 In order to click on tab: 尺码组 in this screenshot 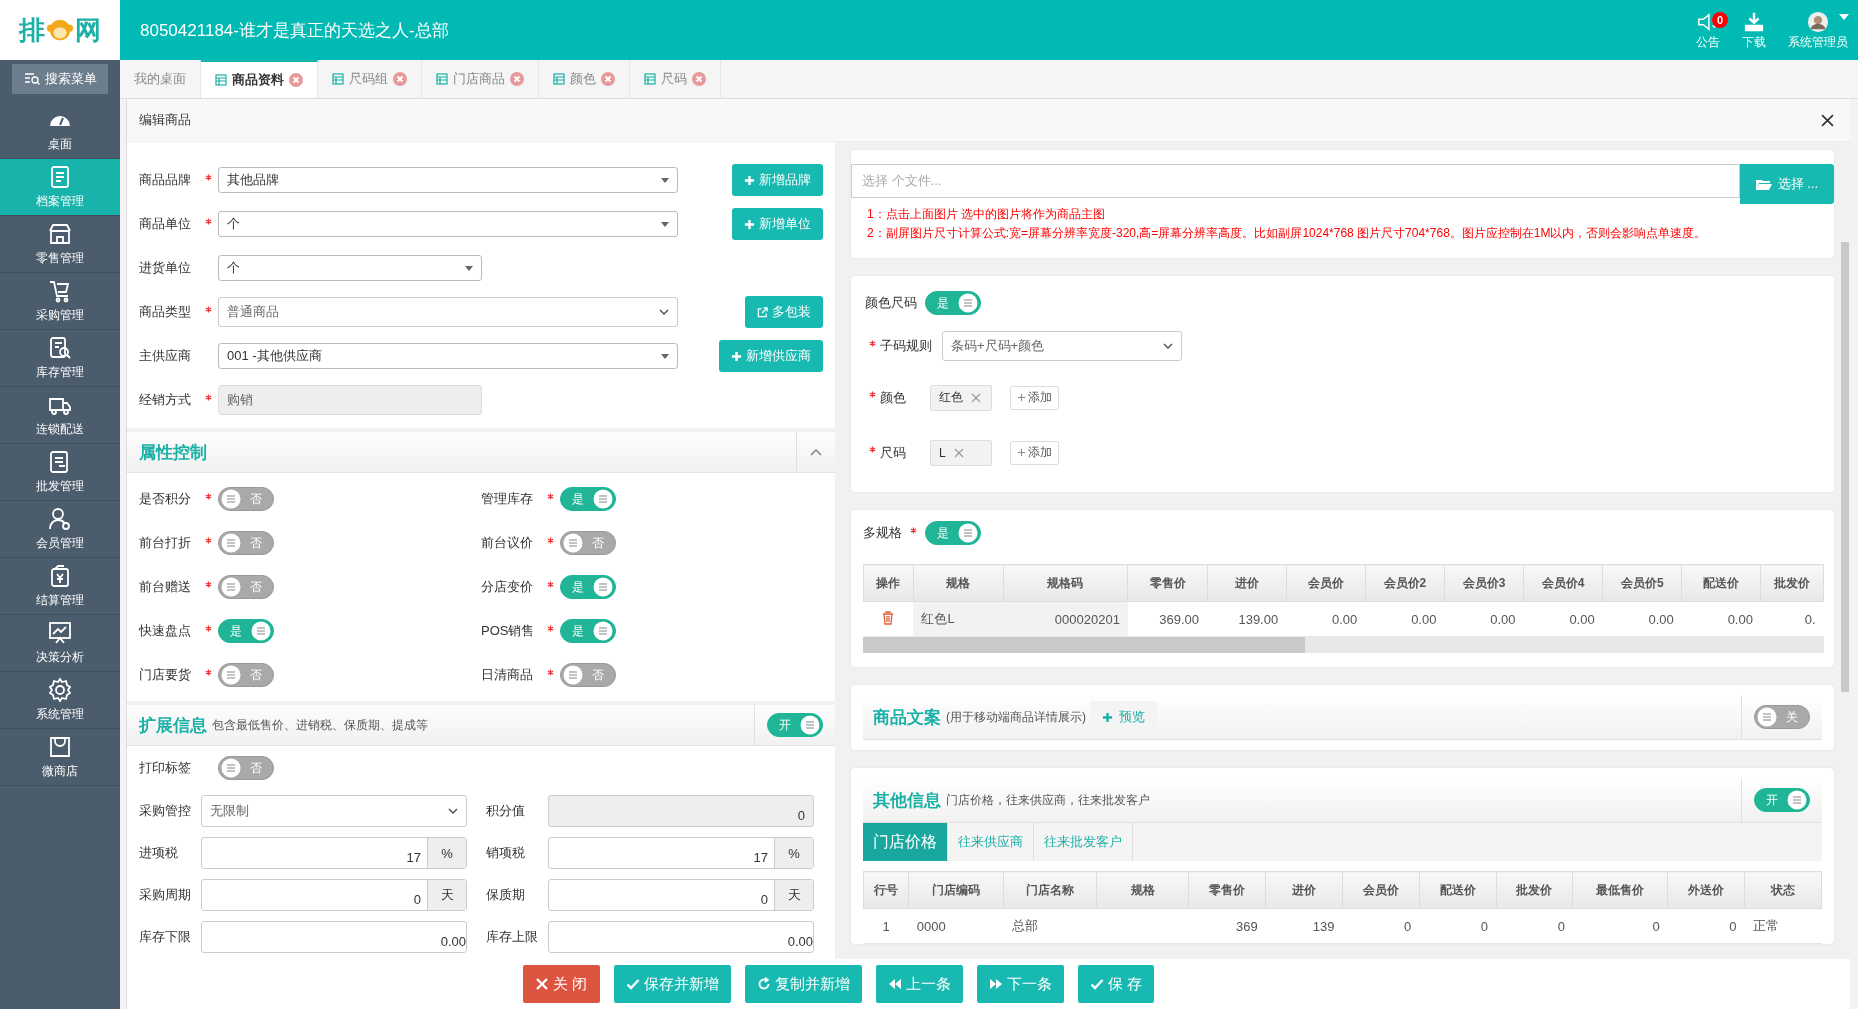, I will do `click(370, 79)`.